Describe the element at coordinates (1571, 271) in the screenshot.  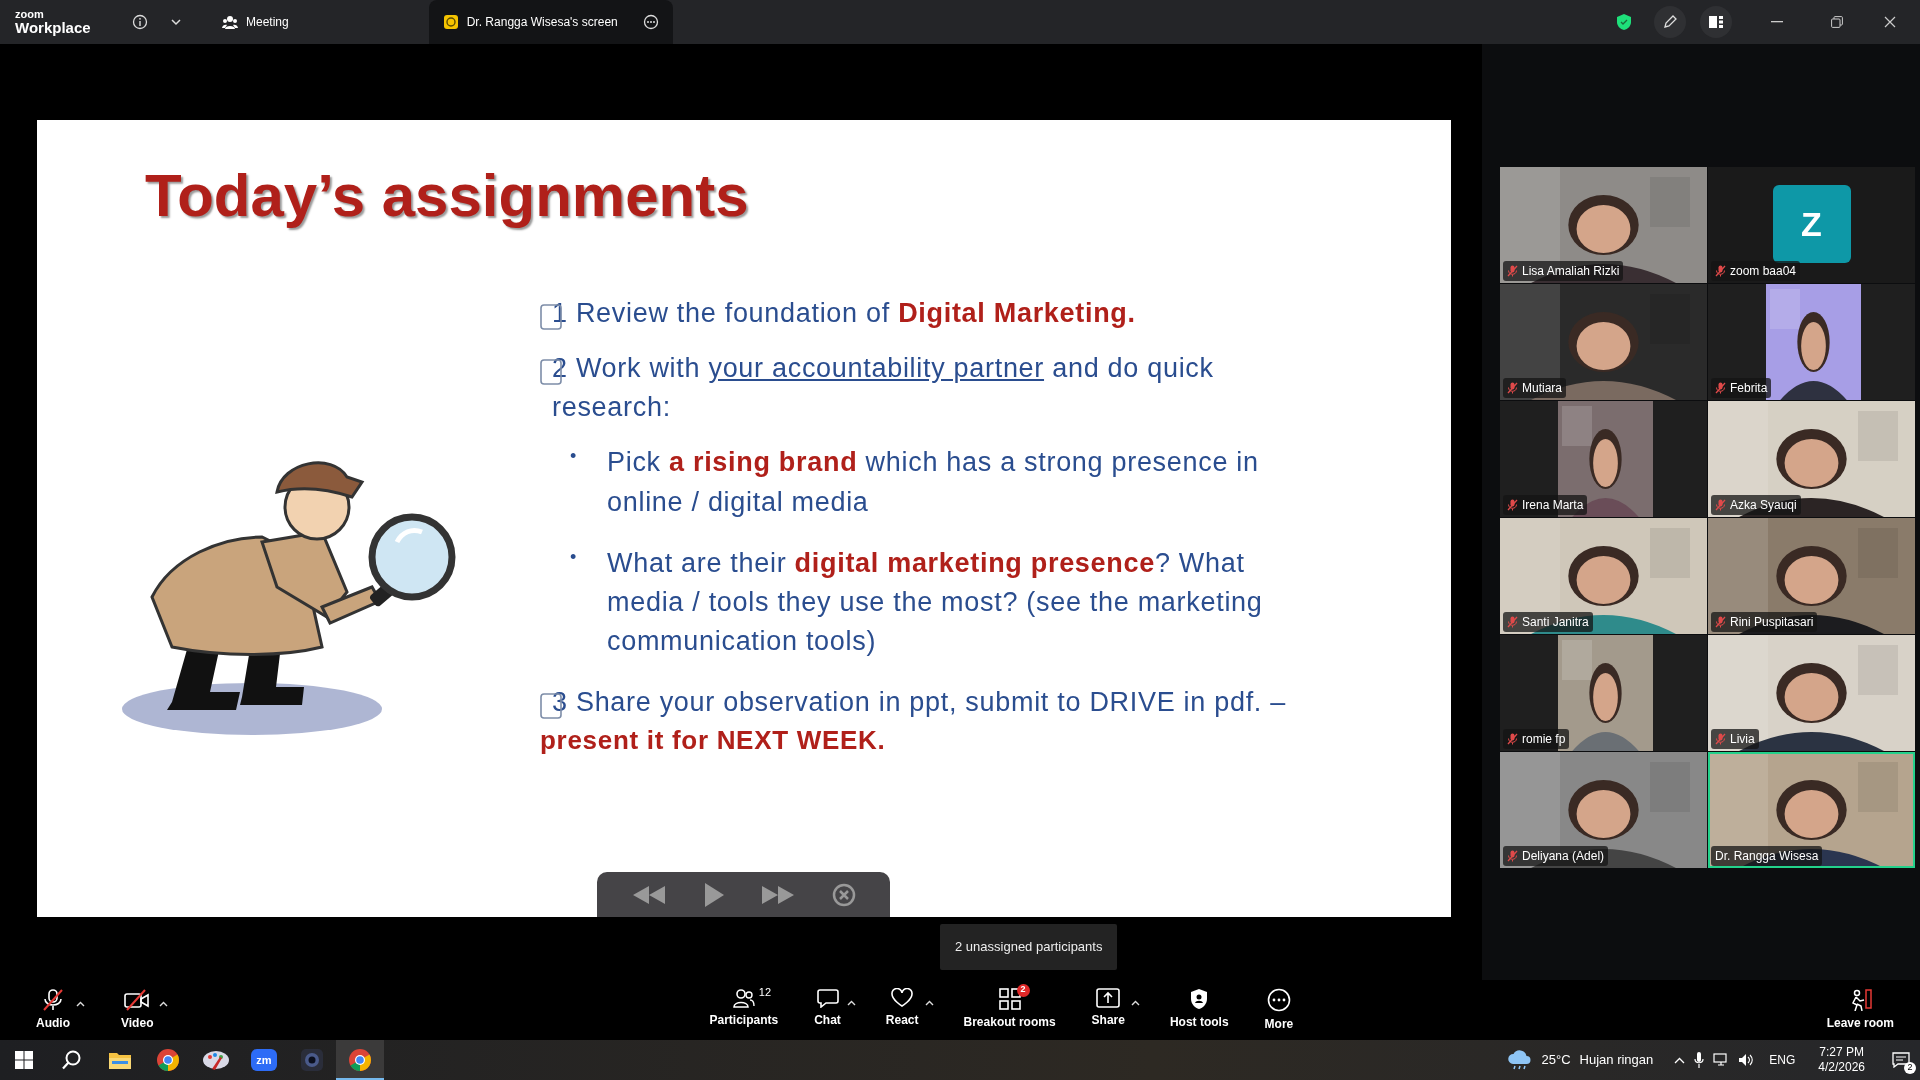
I see `participant-name: Lisa Amaliah Rizki` at that location.